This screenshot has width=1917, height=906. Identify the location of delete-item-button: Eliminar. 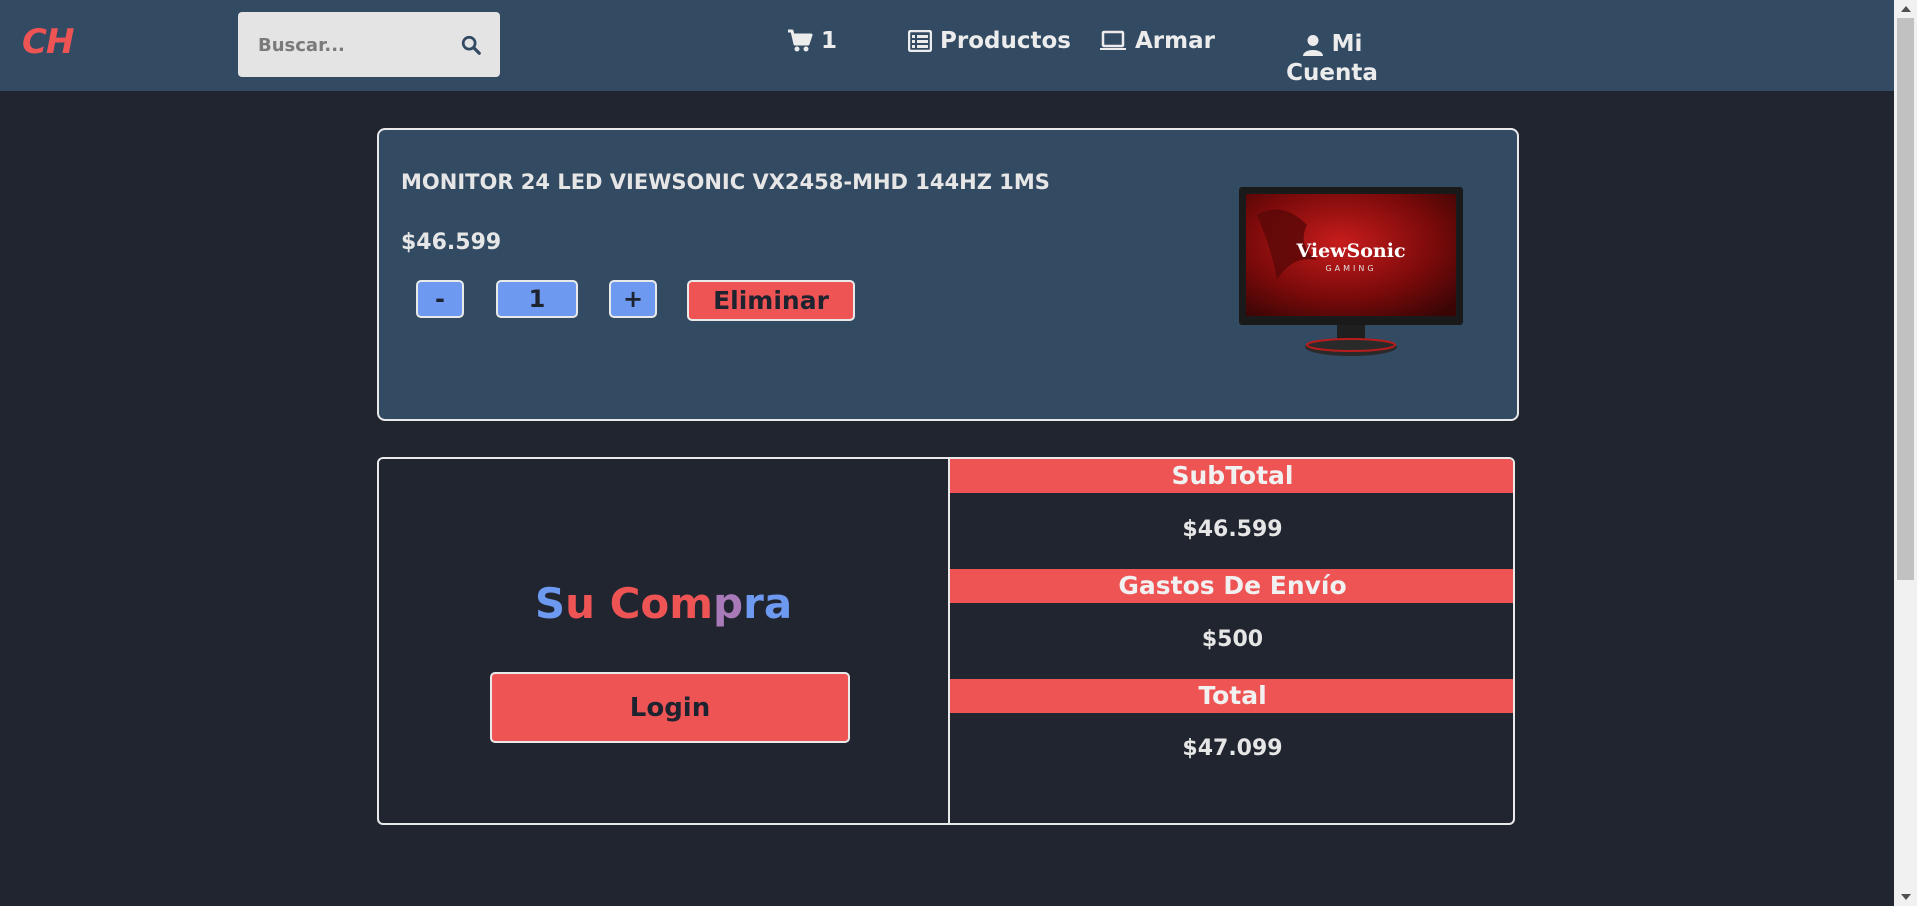
(771, 300).